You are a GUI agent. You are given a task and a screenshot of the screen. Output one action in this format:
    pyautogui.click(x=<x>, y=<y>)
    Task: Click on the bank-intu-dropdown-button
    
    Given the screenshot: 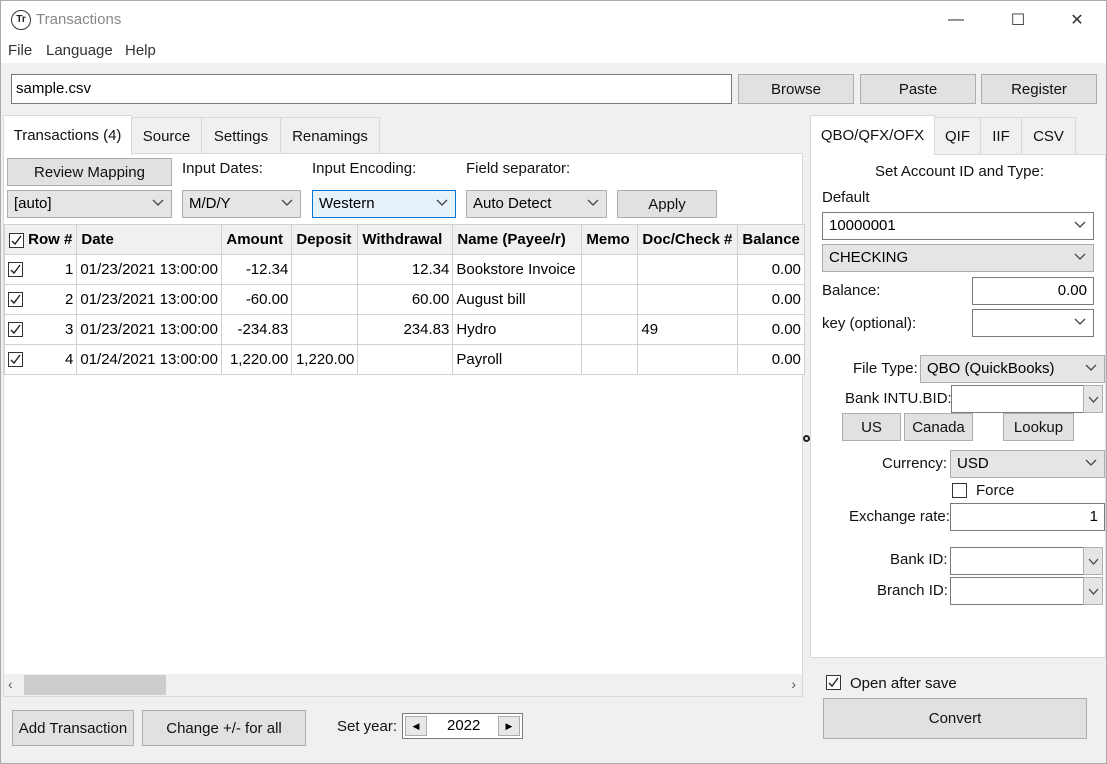 What is the action you would take?
    pyautogui.click(x=1093, y=399)
    